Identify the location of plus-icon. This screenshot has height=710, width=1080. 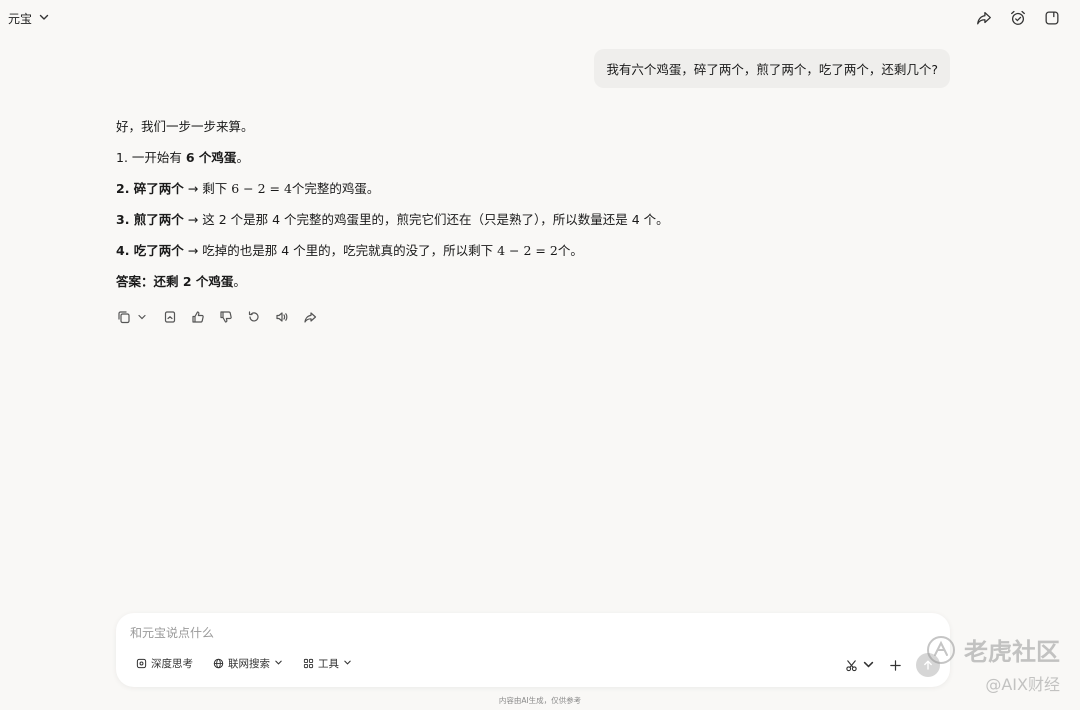
(895, 665).